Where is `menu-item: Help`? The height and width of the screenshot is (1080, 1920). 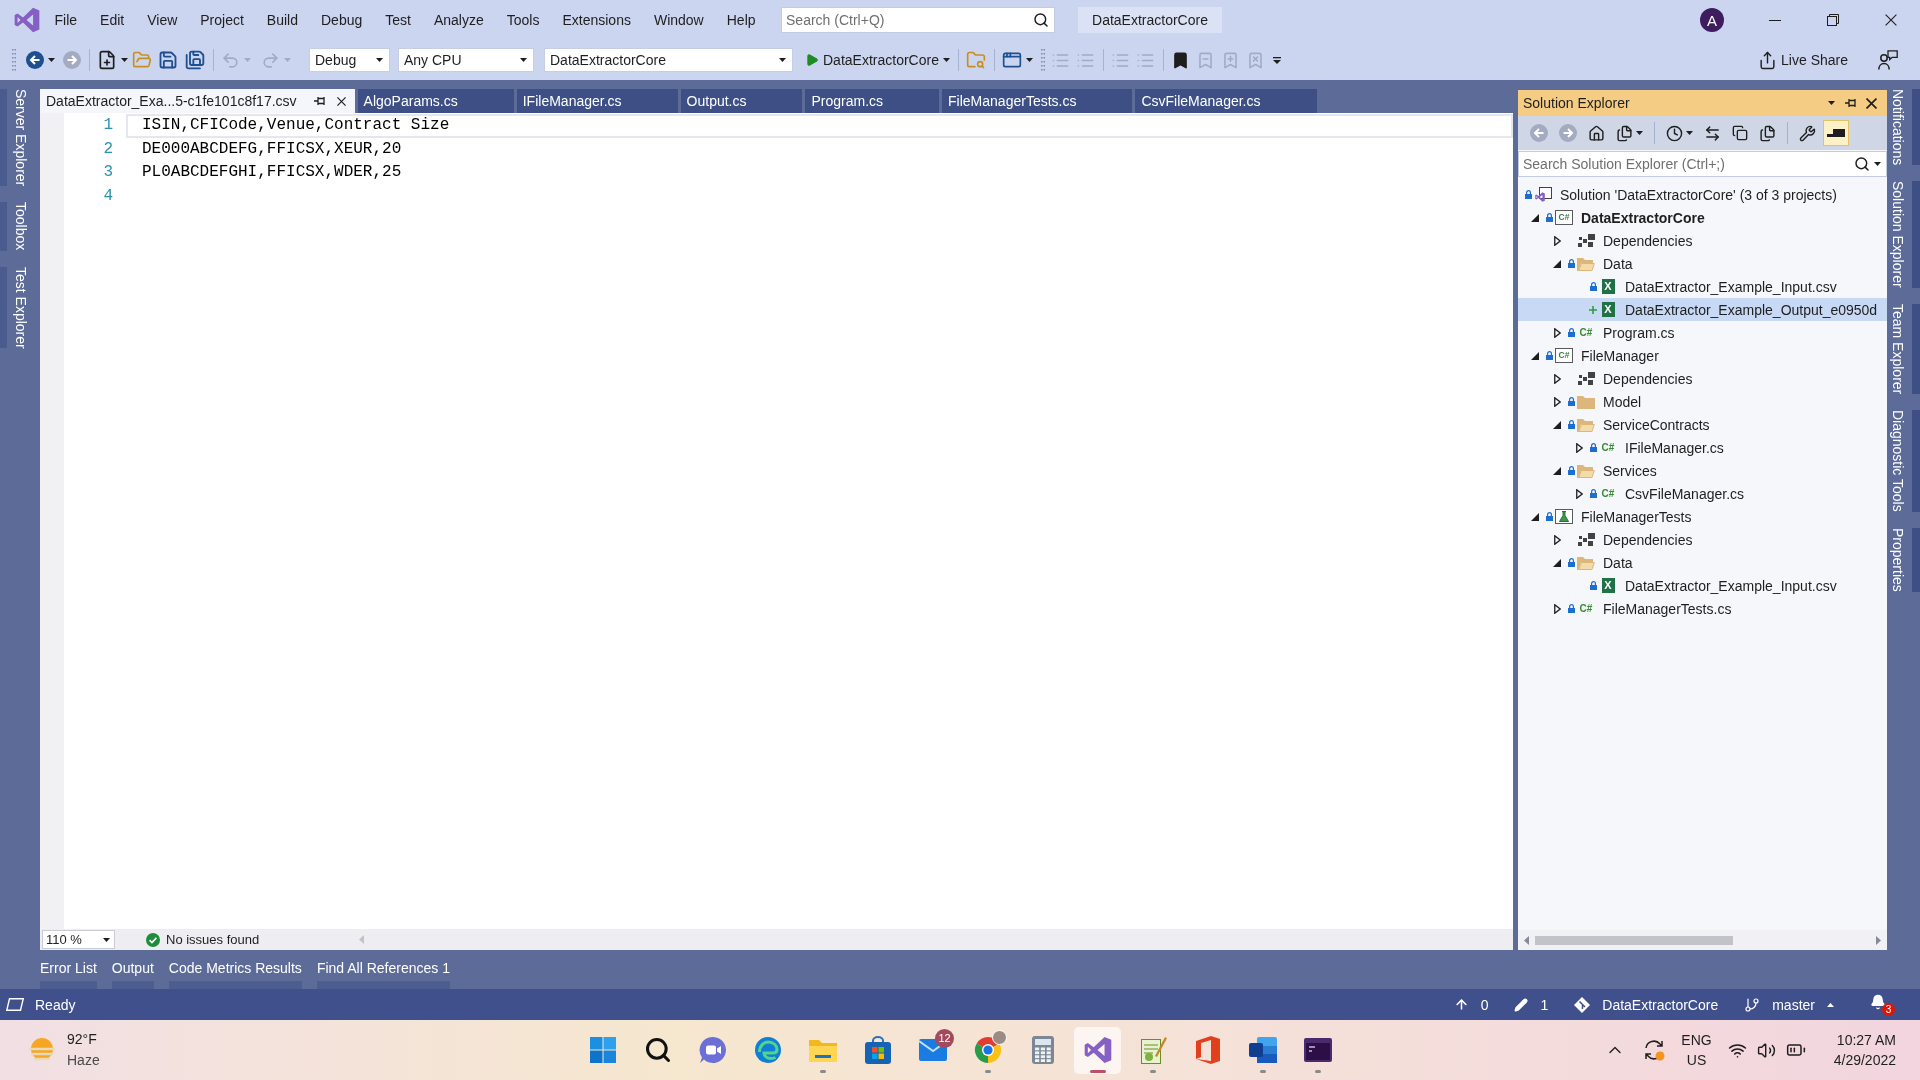
menu-item: Help is located at coordinates (741, 20).